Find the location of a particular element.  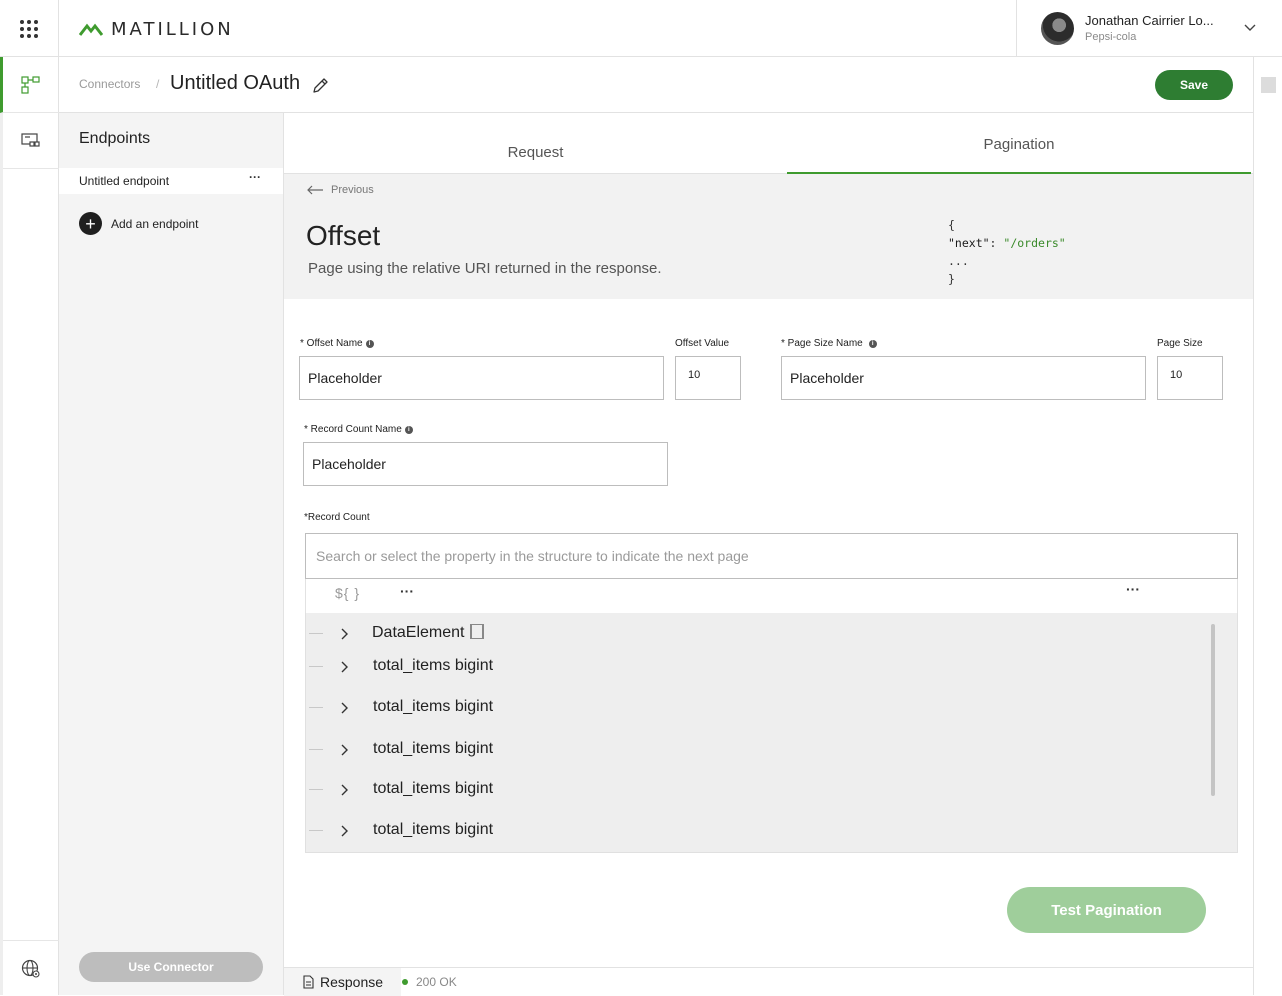

arrow-left-icon is located at coordinates (315, 190).